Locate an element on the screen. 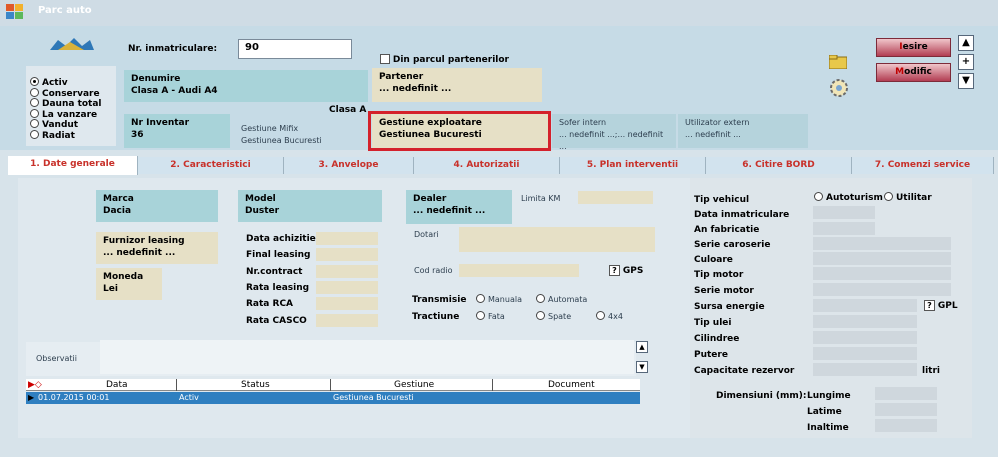 This screenshot has height=457, width=998. tab-date-generale: 1. Date generale is located at coordinates (73, 165).